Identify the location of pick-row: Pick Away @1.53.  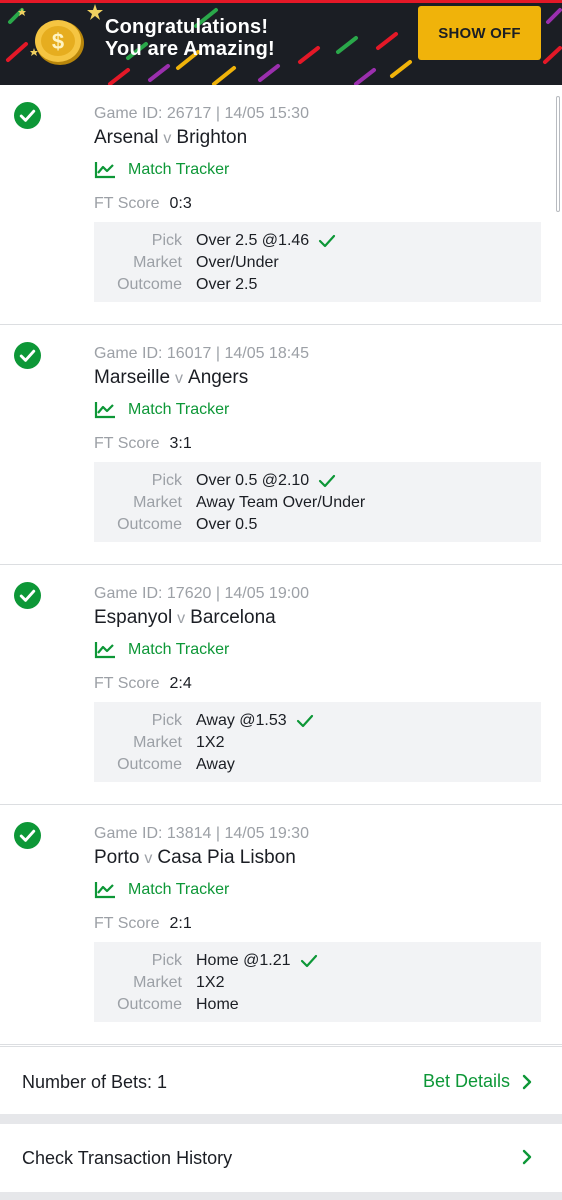
(317, 721).